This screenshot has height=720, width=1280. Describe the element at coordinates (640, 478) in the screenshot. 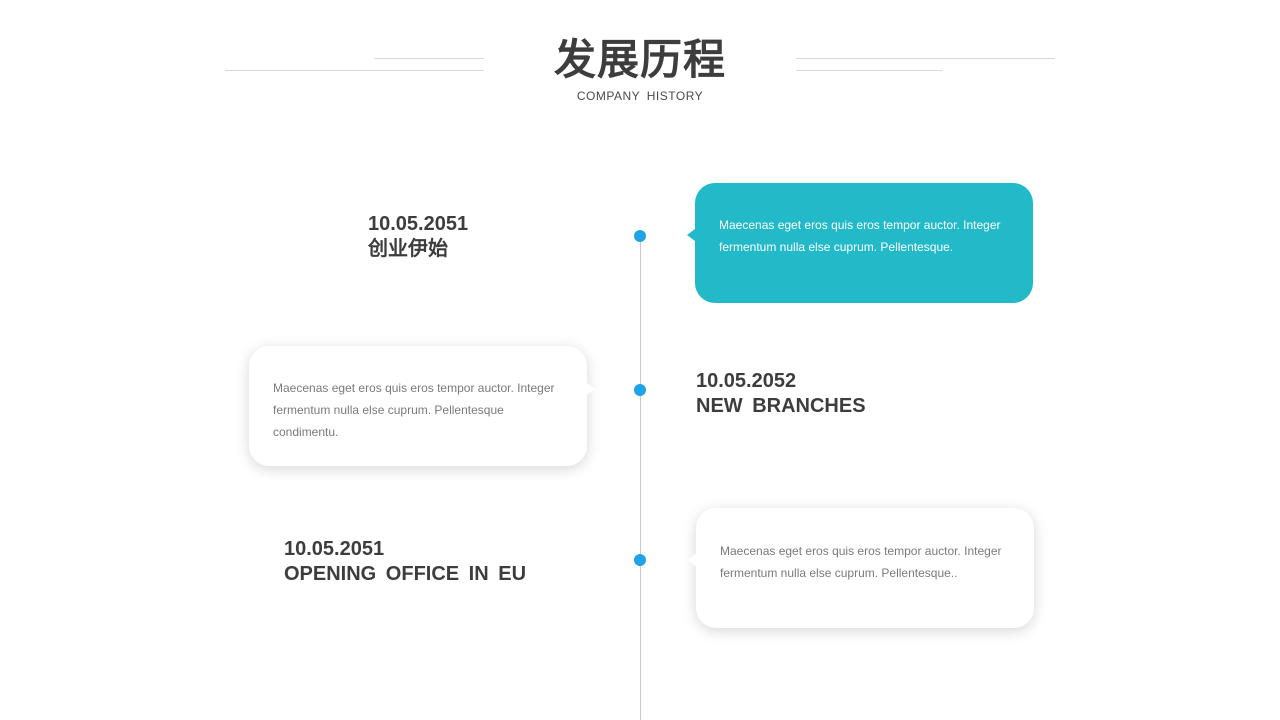

I see `timeline-axis` at that location.